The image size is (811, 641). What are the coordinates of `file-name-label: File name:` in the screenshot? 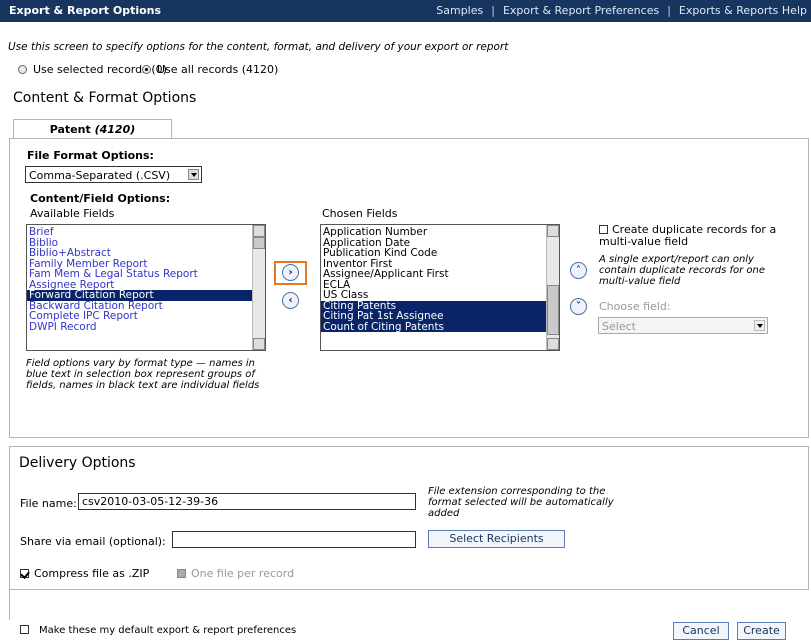 It's located at (48, 503).